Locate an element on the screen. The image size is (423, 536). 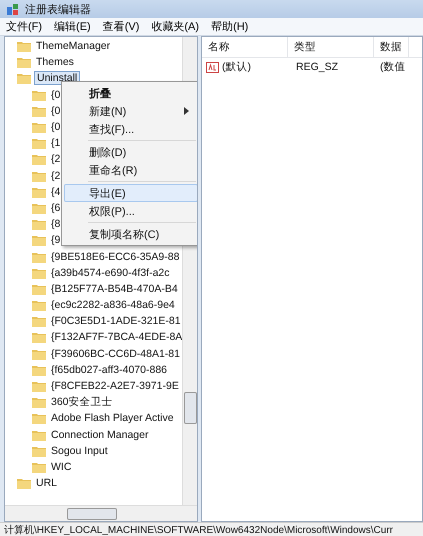
tree-item: {F39606BC-CC6D-48A1-81 is located at coordinates (107, 354).